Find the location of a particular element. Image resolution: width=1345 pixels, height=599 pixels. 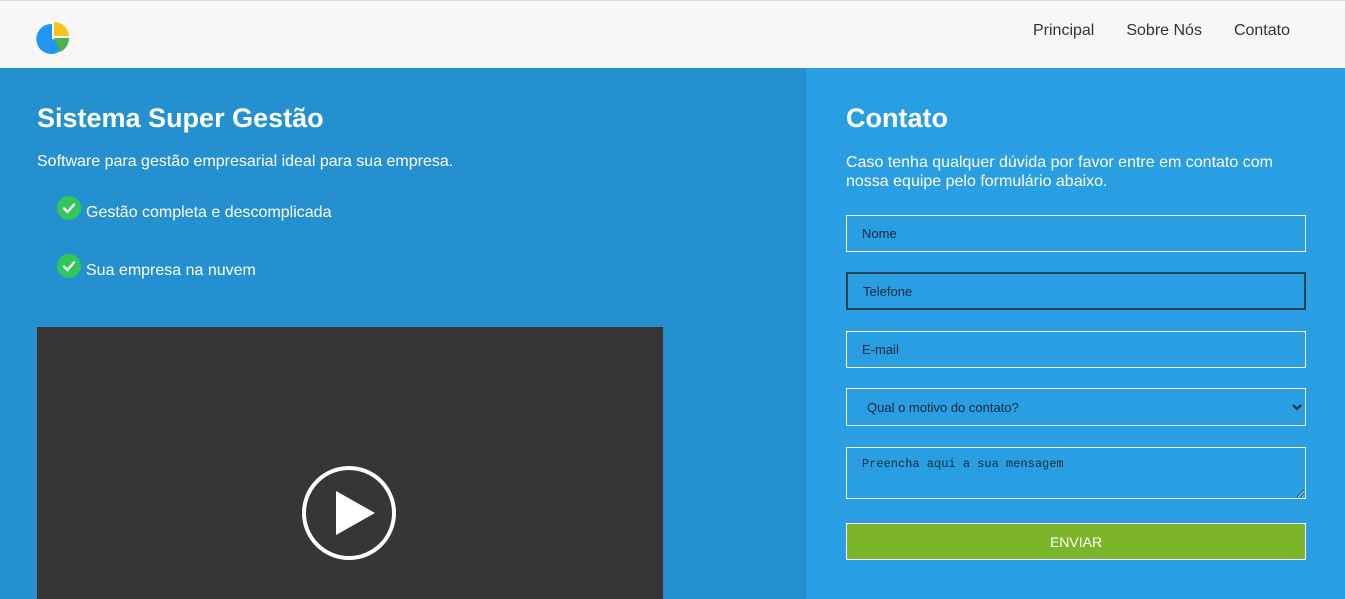

reason-select: Qual o motivo do contato? is located at coordinates (1076, 407).